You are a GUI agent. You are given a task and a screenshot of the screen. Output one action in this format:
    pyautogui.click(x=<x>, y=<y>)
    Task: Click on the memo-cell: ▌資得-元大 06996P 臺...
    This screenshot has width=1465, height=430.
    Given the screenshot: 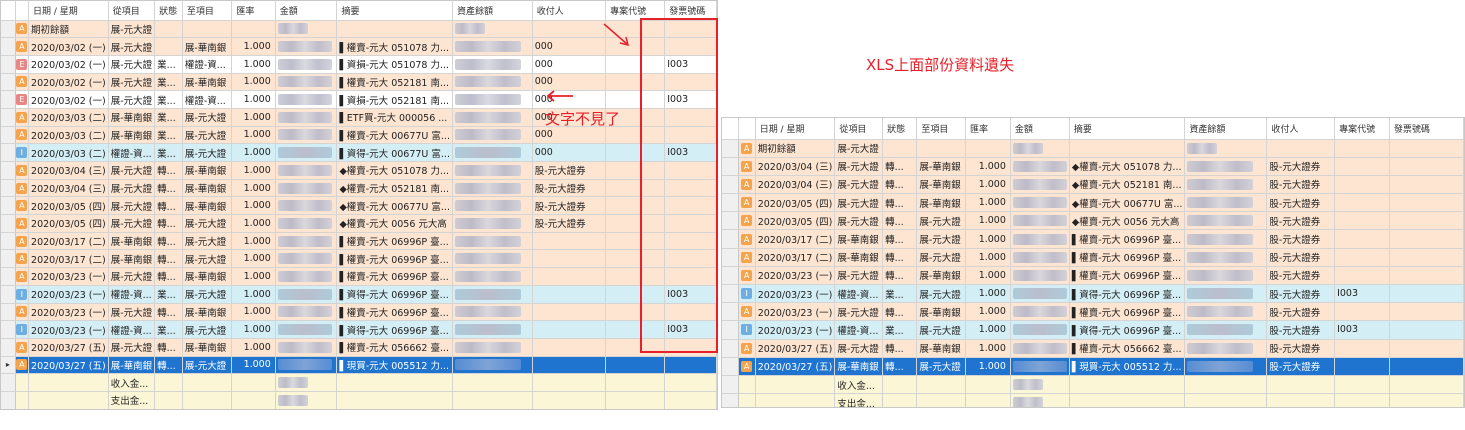 What is the action you would take?
    pyautogui.click(x=394, y=329)
    